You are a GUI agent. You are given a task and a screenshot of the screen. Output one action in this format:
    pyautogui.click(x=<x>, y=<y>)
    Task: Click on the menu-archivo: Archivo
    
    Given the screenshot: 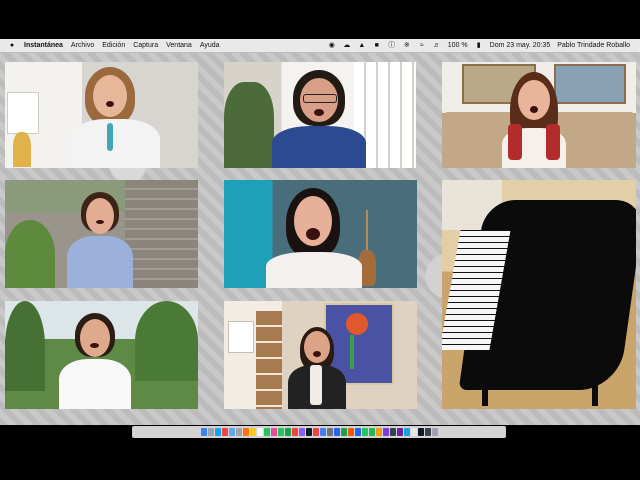 What is the action you would take?
    pyautogui.click(x=82, y=45)
    